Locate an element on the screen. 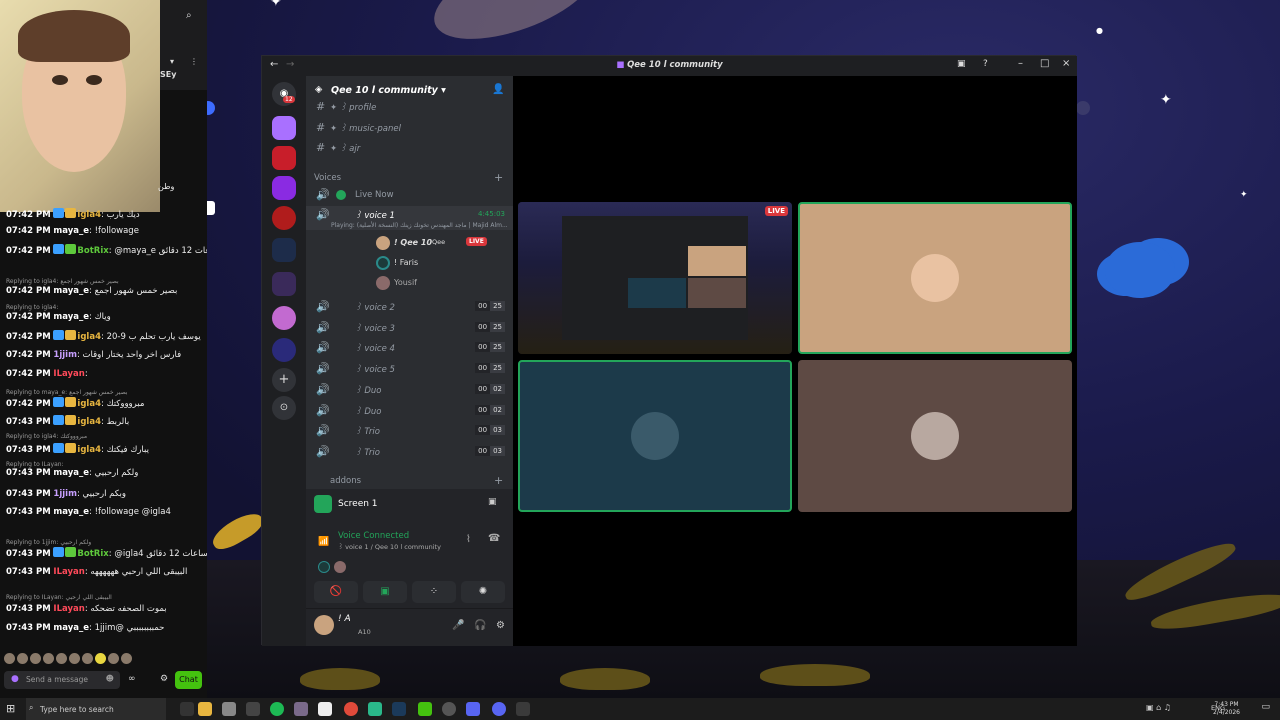  soundboard-button: ✺ is located at coordinates (483, 592).